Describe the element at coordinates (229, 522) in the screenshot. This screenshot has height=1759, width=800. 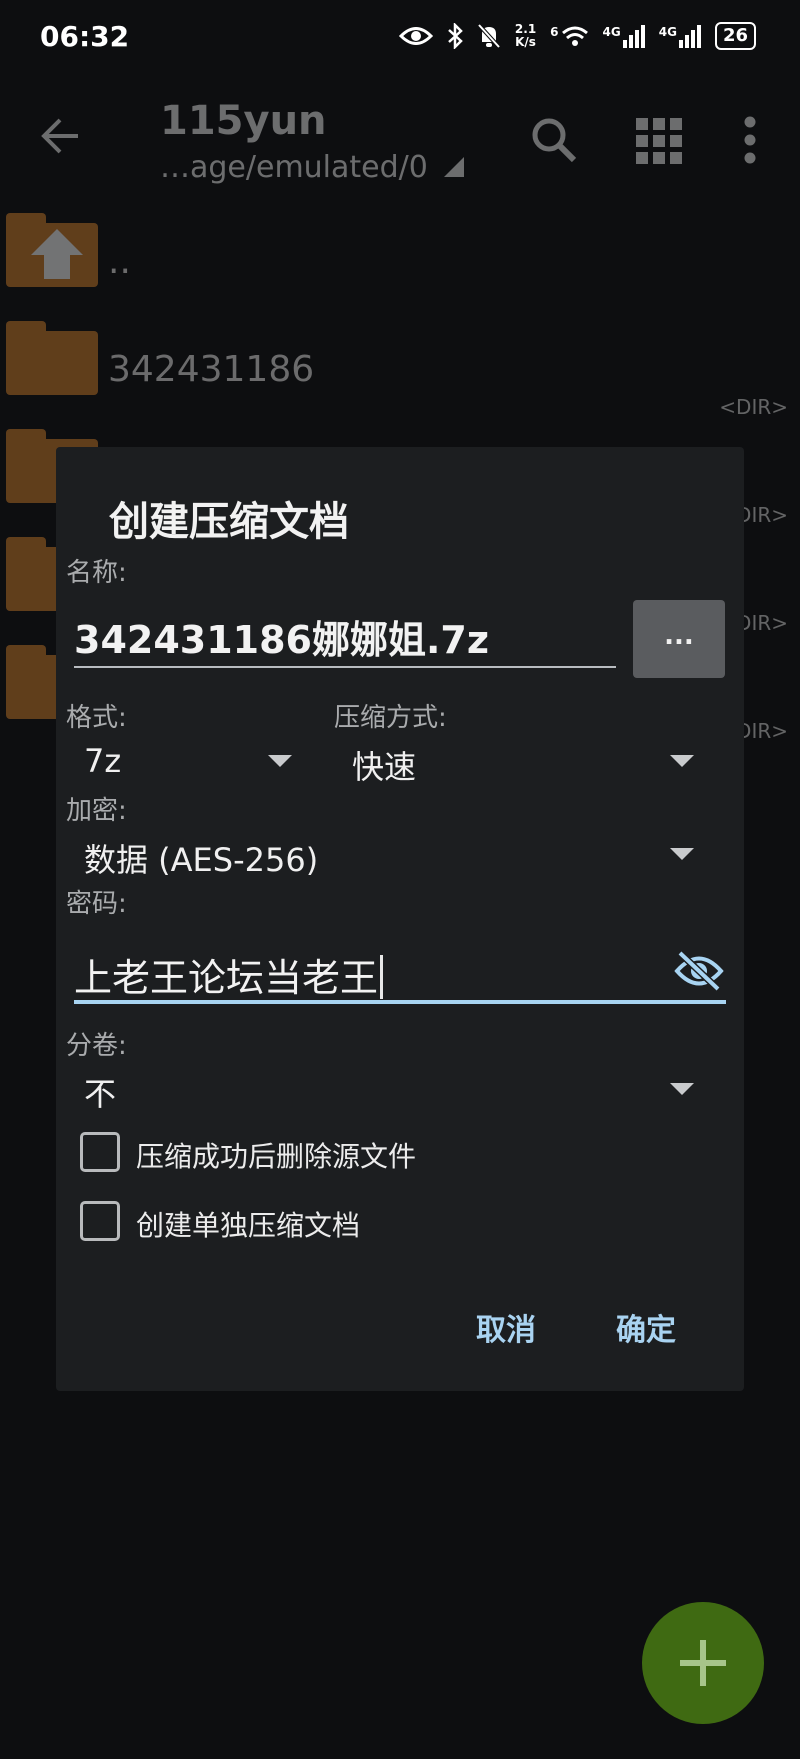
I see `dialog-title: 创建压缩文档` at that location.